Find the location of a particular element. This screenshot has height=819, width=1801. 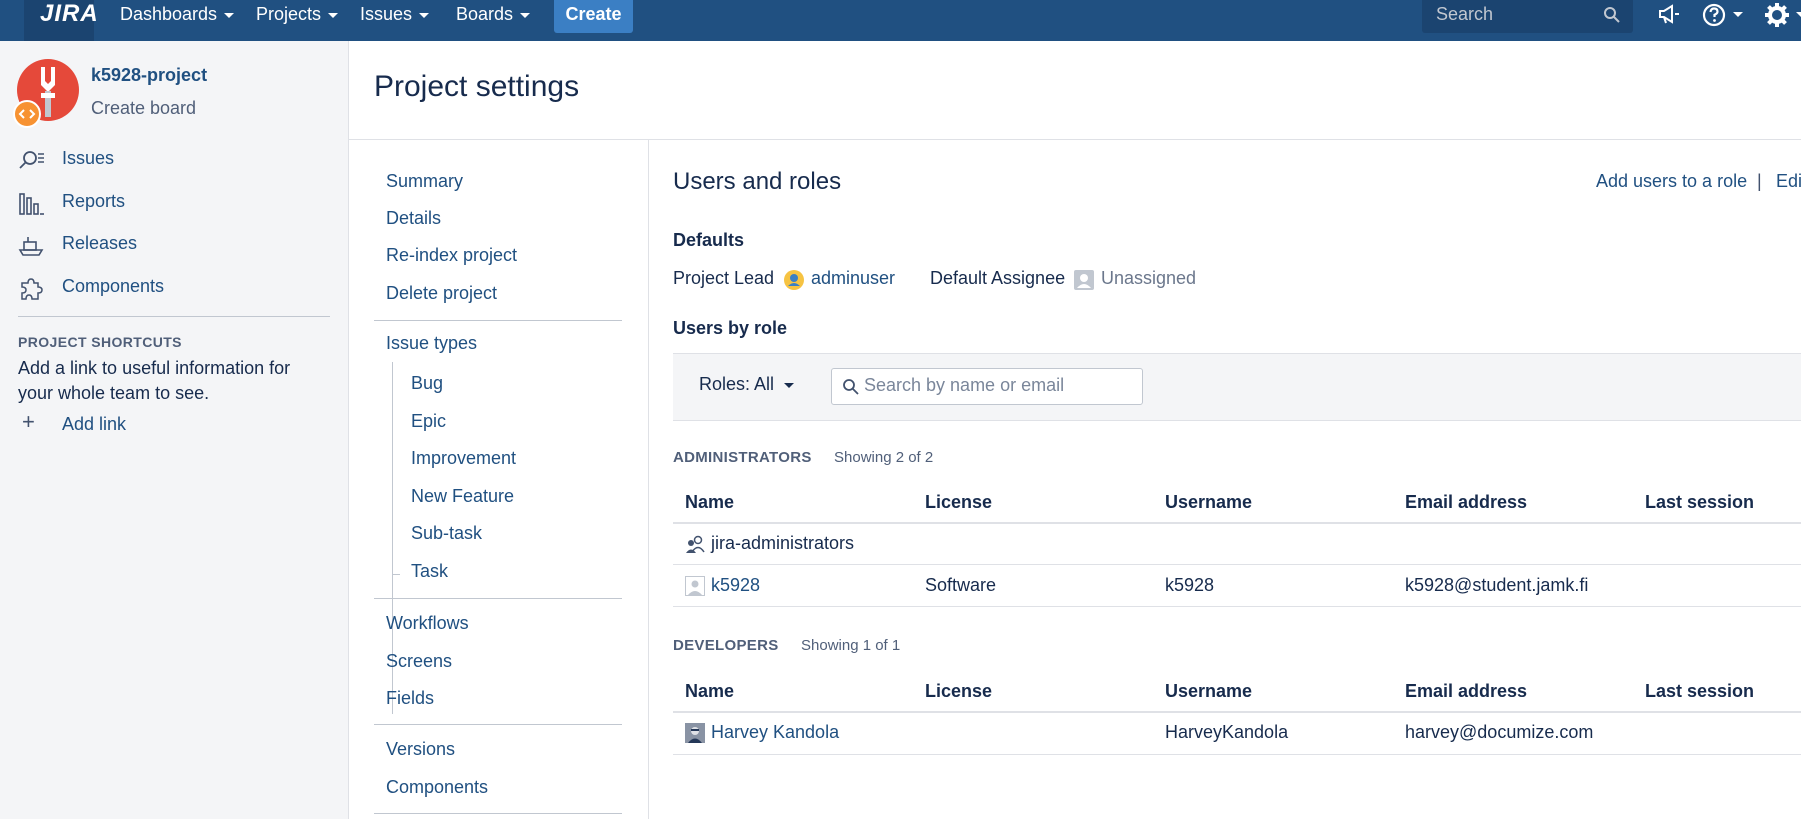

users-by-role-heading: Users by role is located at coordinates (730, 328).